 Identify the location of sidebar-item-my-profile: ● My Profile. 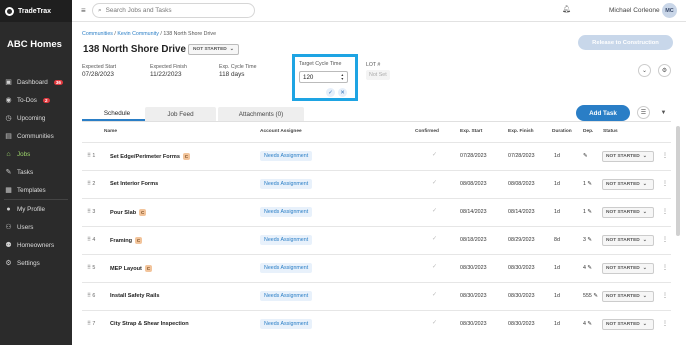
(36, 209).